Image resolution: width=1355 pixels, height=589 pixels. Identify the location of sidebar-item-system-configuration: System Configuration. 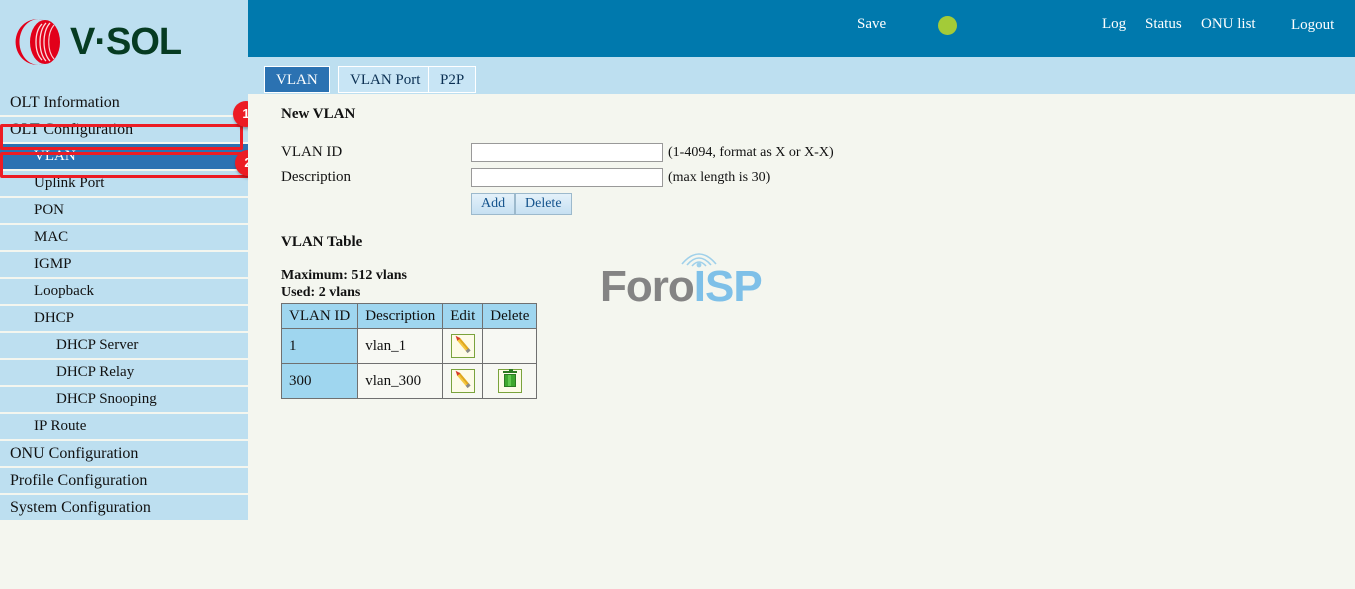
(124, 507).